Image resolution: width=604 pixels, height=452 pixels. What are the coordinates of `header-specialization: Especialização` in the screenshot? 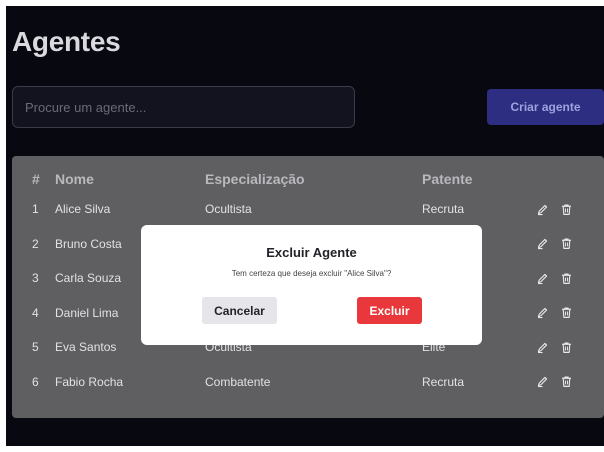 It's located at (255, 179).